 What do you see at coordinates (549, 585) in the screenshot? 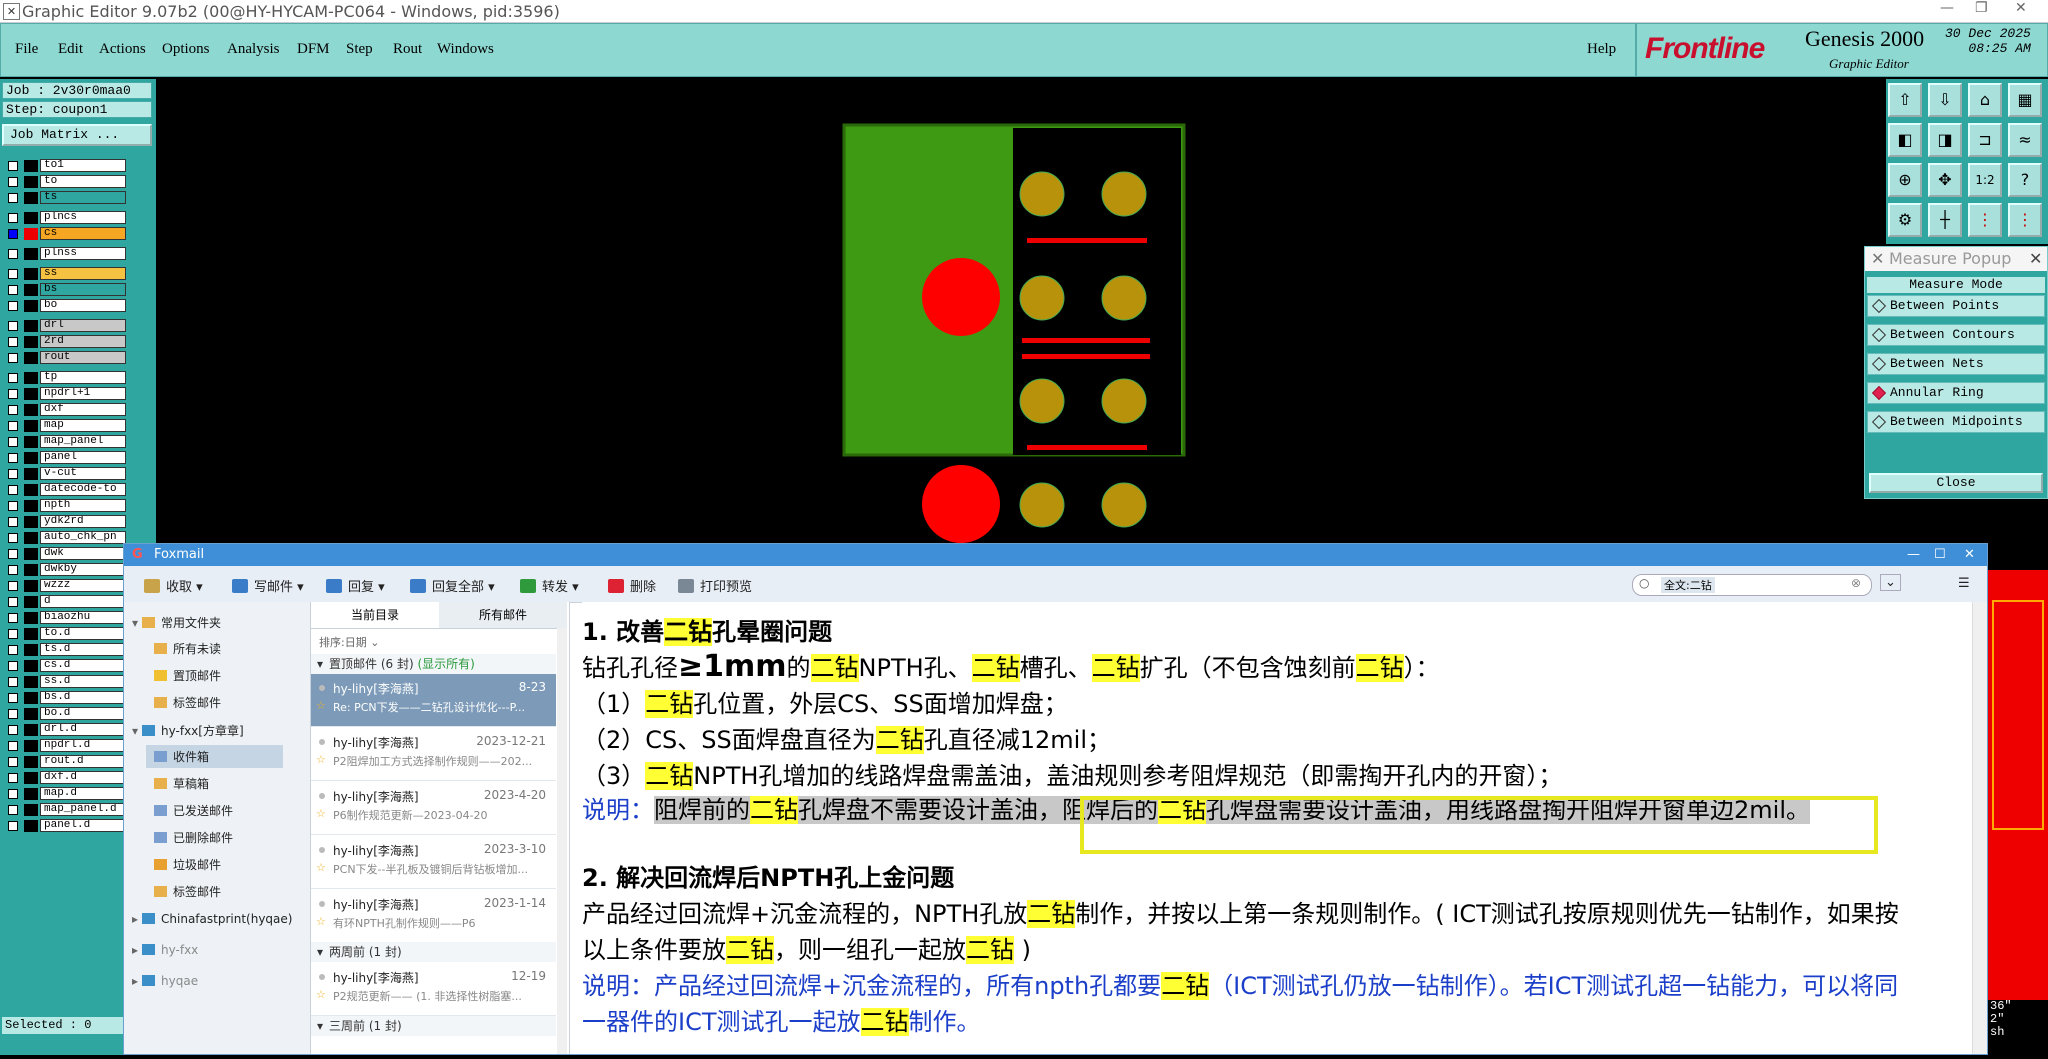
I see `forward-button: 转发 ▾` at bounding box center [549, 585].